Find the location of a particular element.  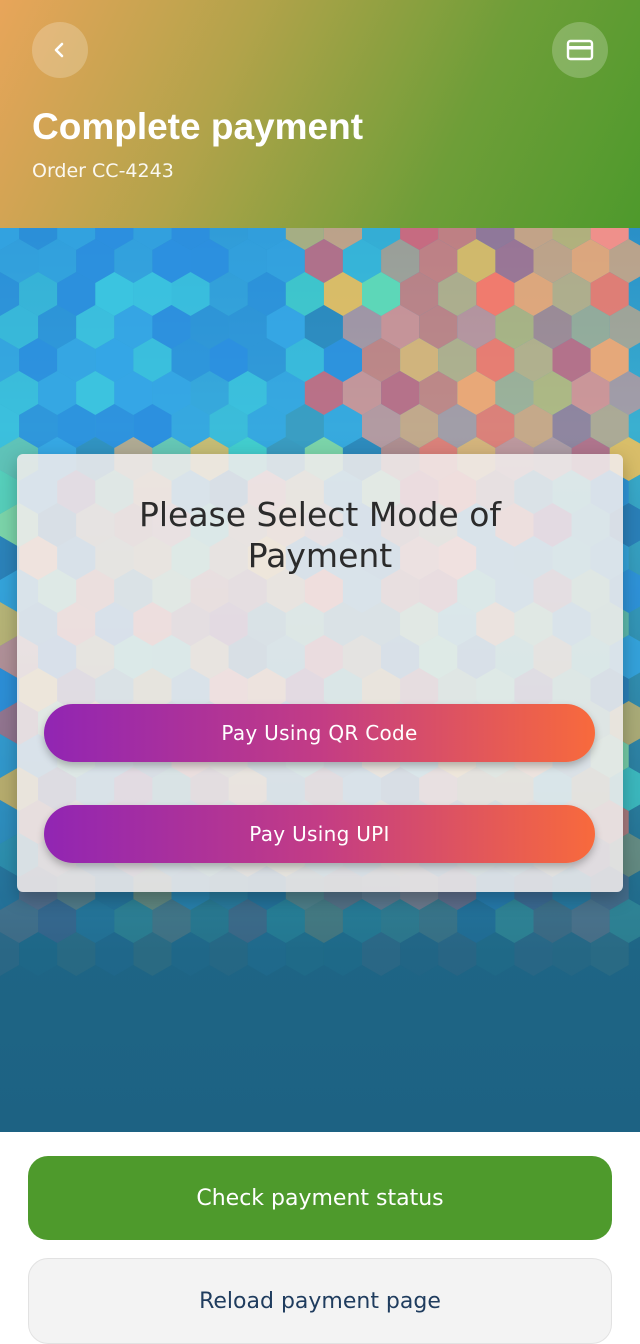

credit-card-icon is located at coordinates (580, 50).